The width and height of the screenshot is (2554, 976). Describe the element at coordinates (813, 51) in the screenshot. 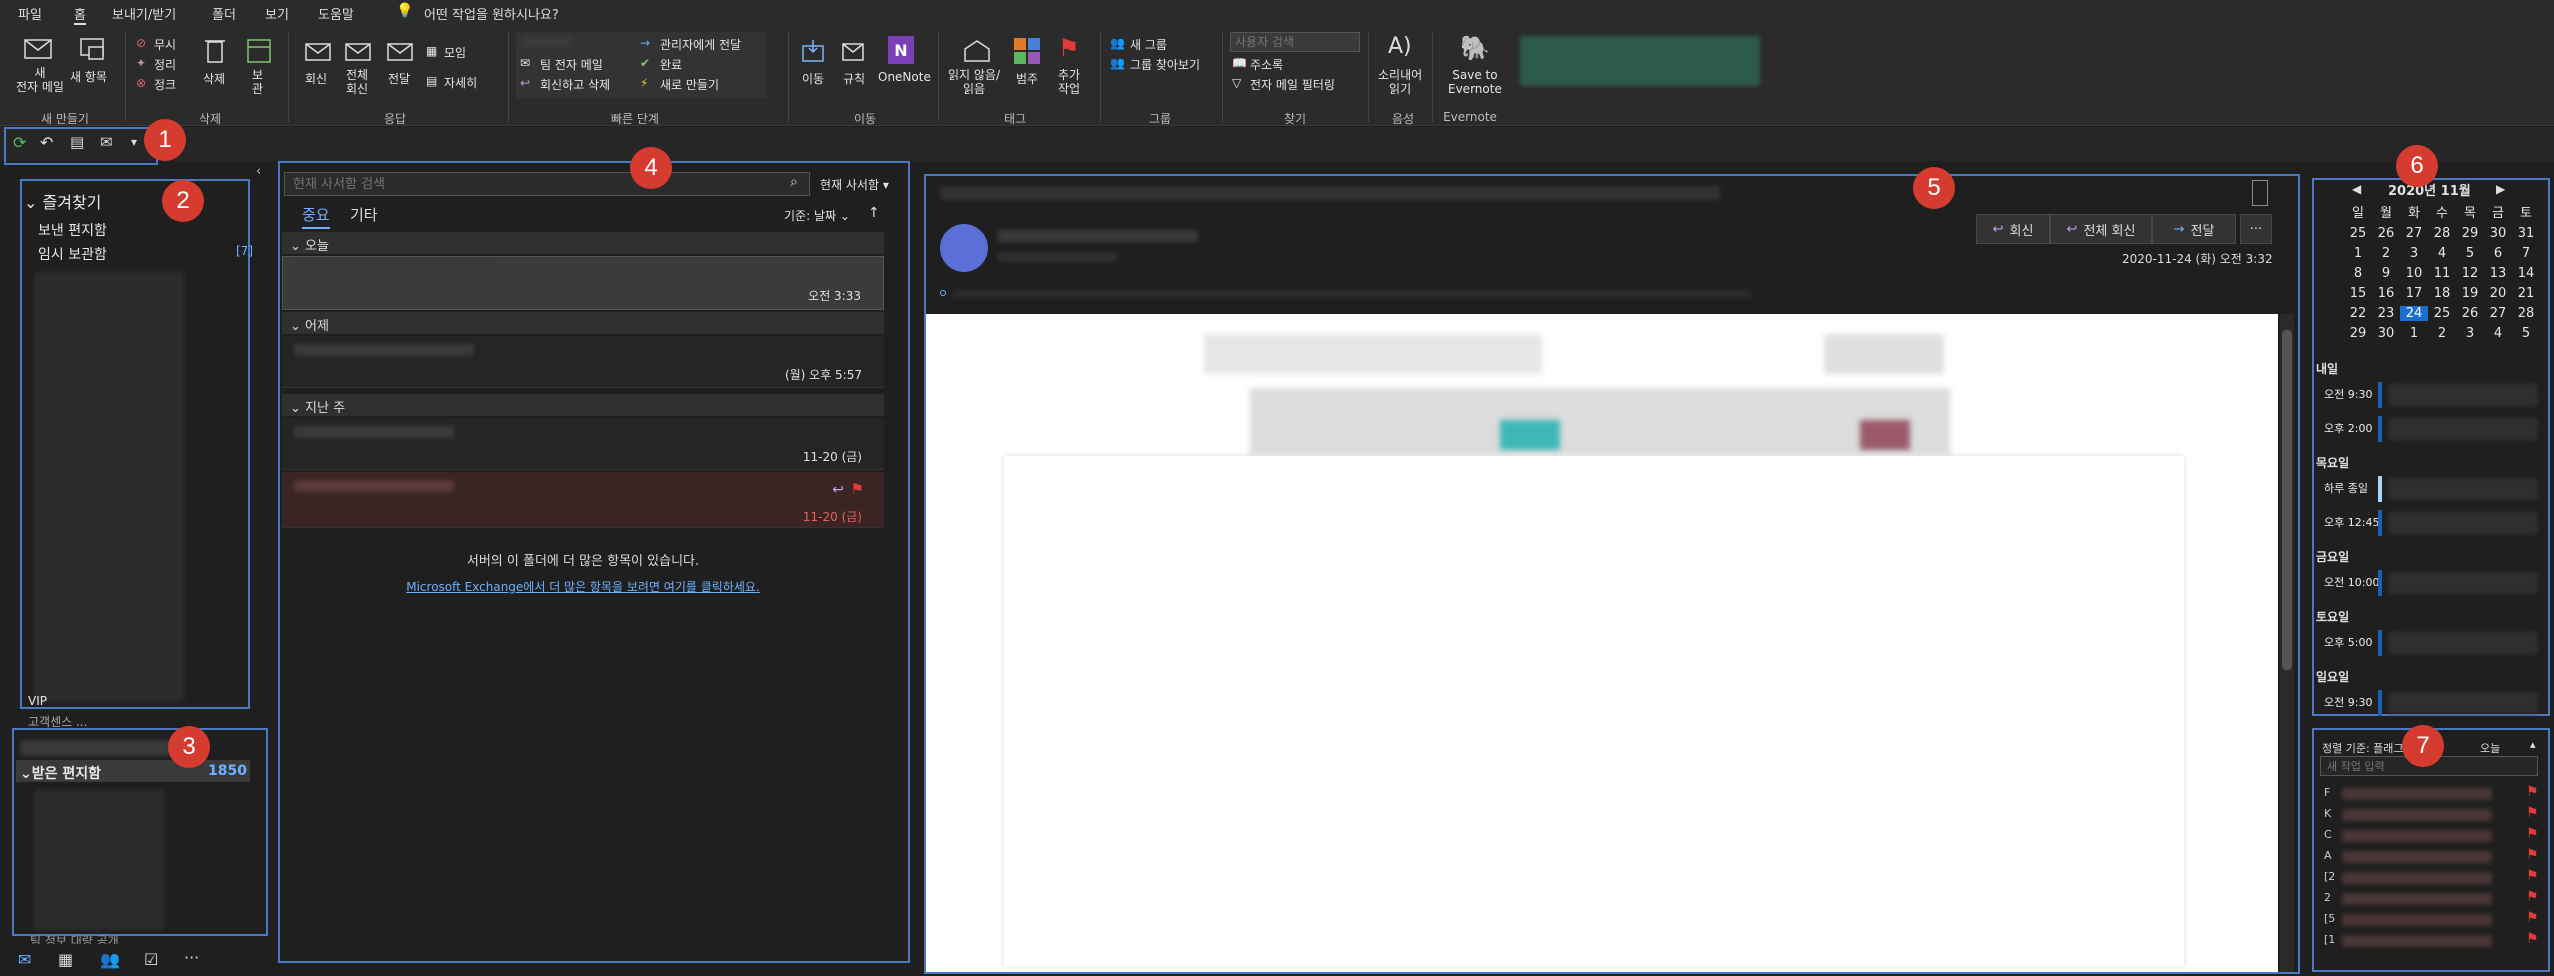

I see `move-icon` at that location.